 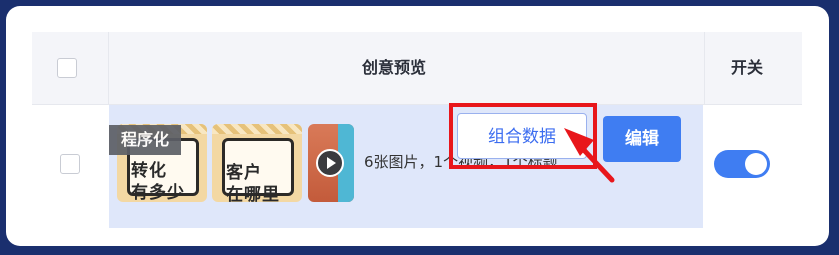 What do you see at coordinates (756, 164) in the screenshot?
I see `toggle-knob` at bounding box center [756, 164].